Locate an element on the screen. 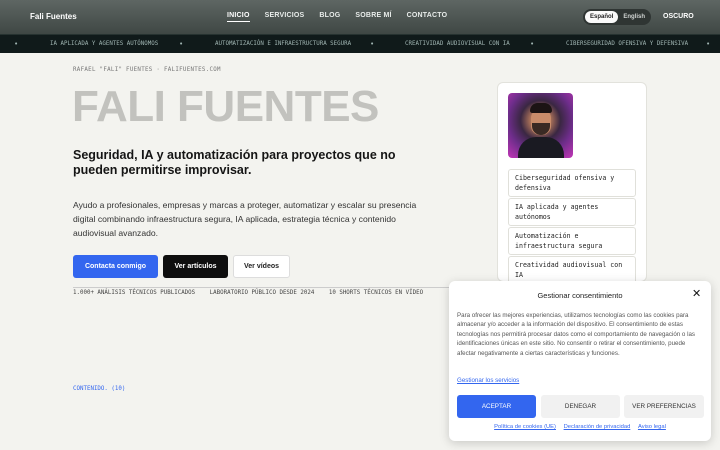  lang-option-es: Español is located at coordinates (602, 17).